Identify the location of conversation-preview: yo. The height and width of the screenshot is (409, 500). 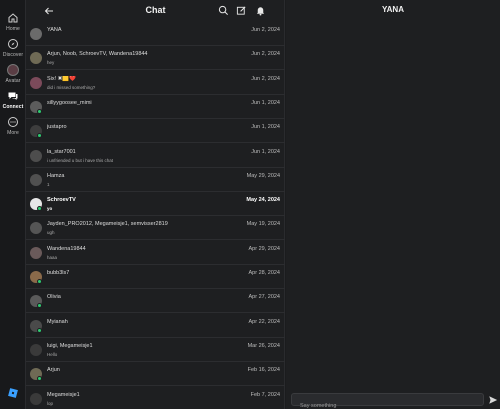
(50, 209).